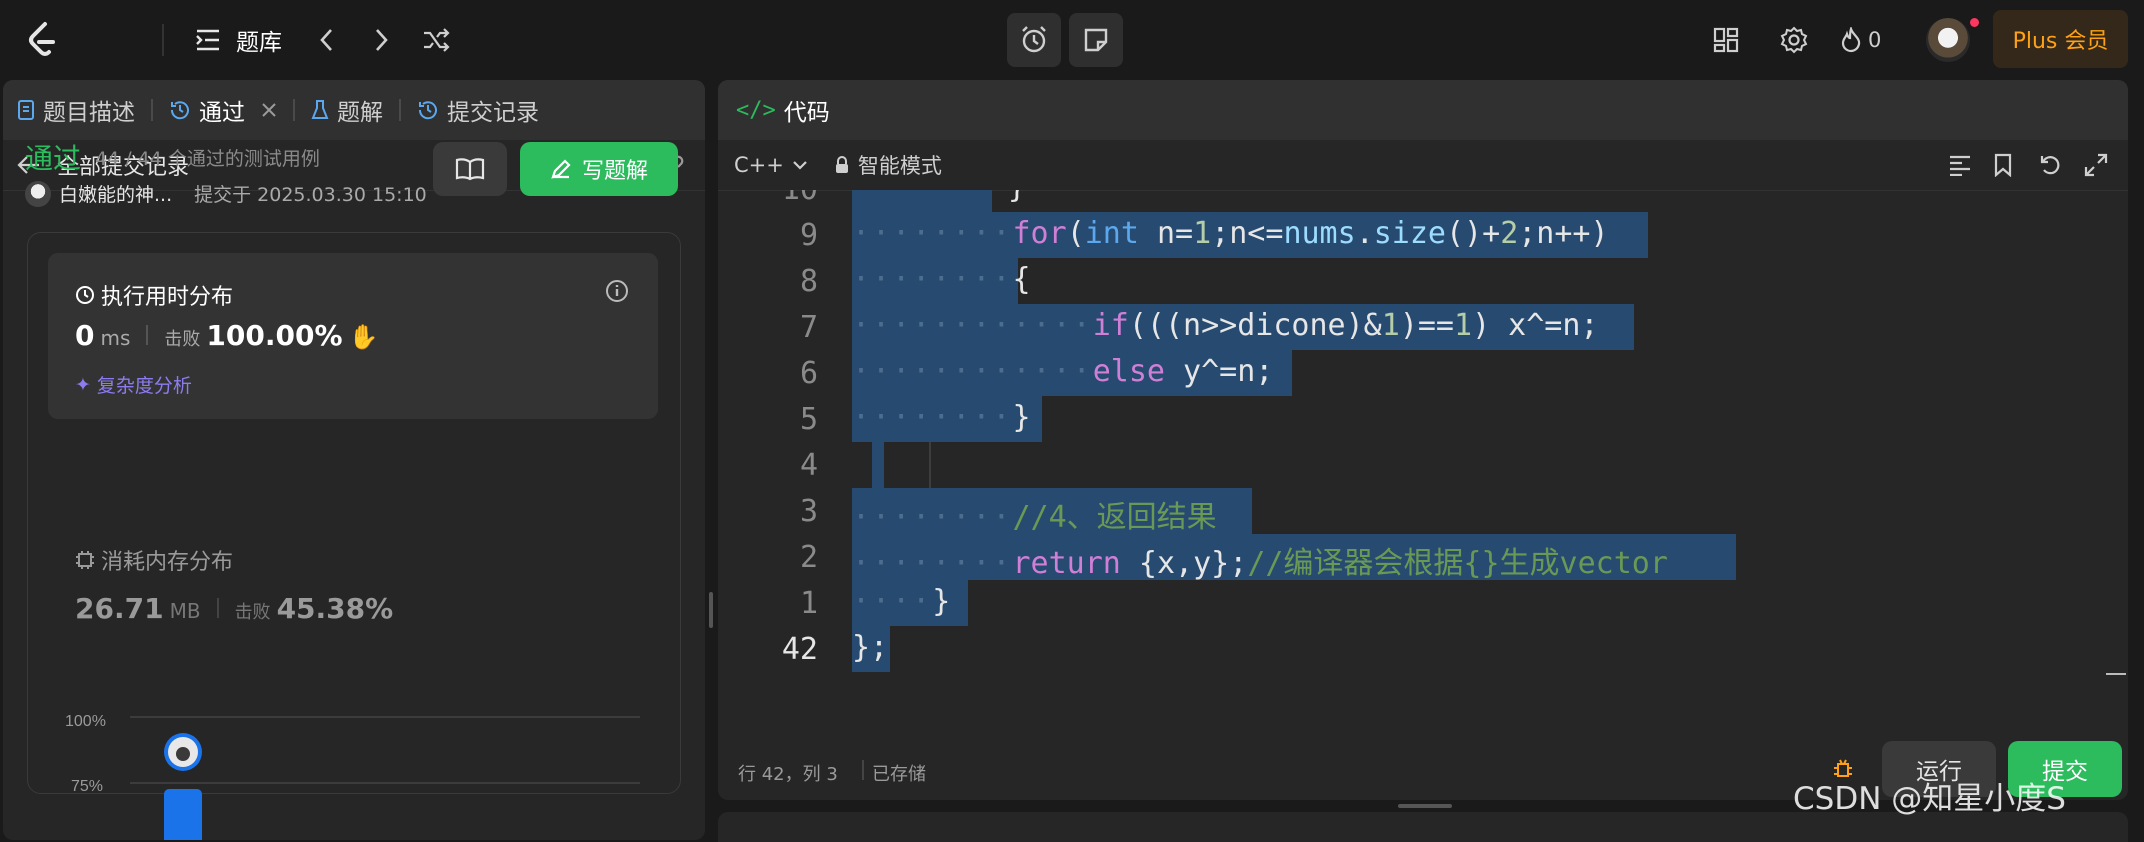 The width and height of the screenshot is (2144, 842). What do you see at coordinates (1423, 419) in the screenshot?
I see `code-line: 5 ········}` at bounding box center [1423, 419].